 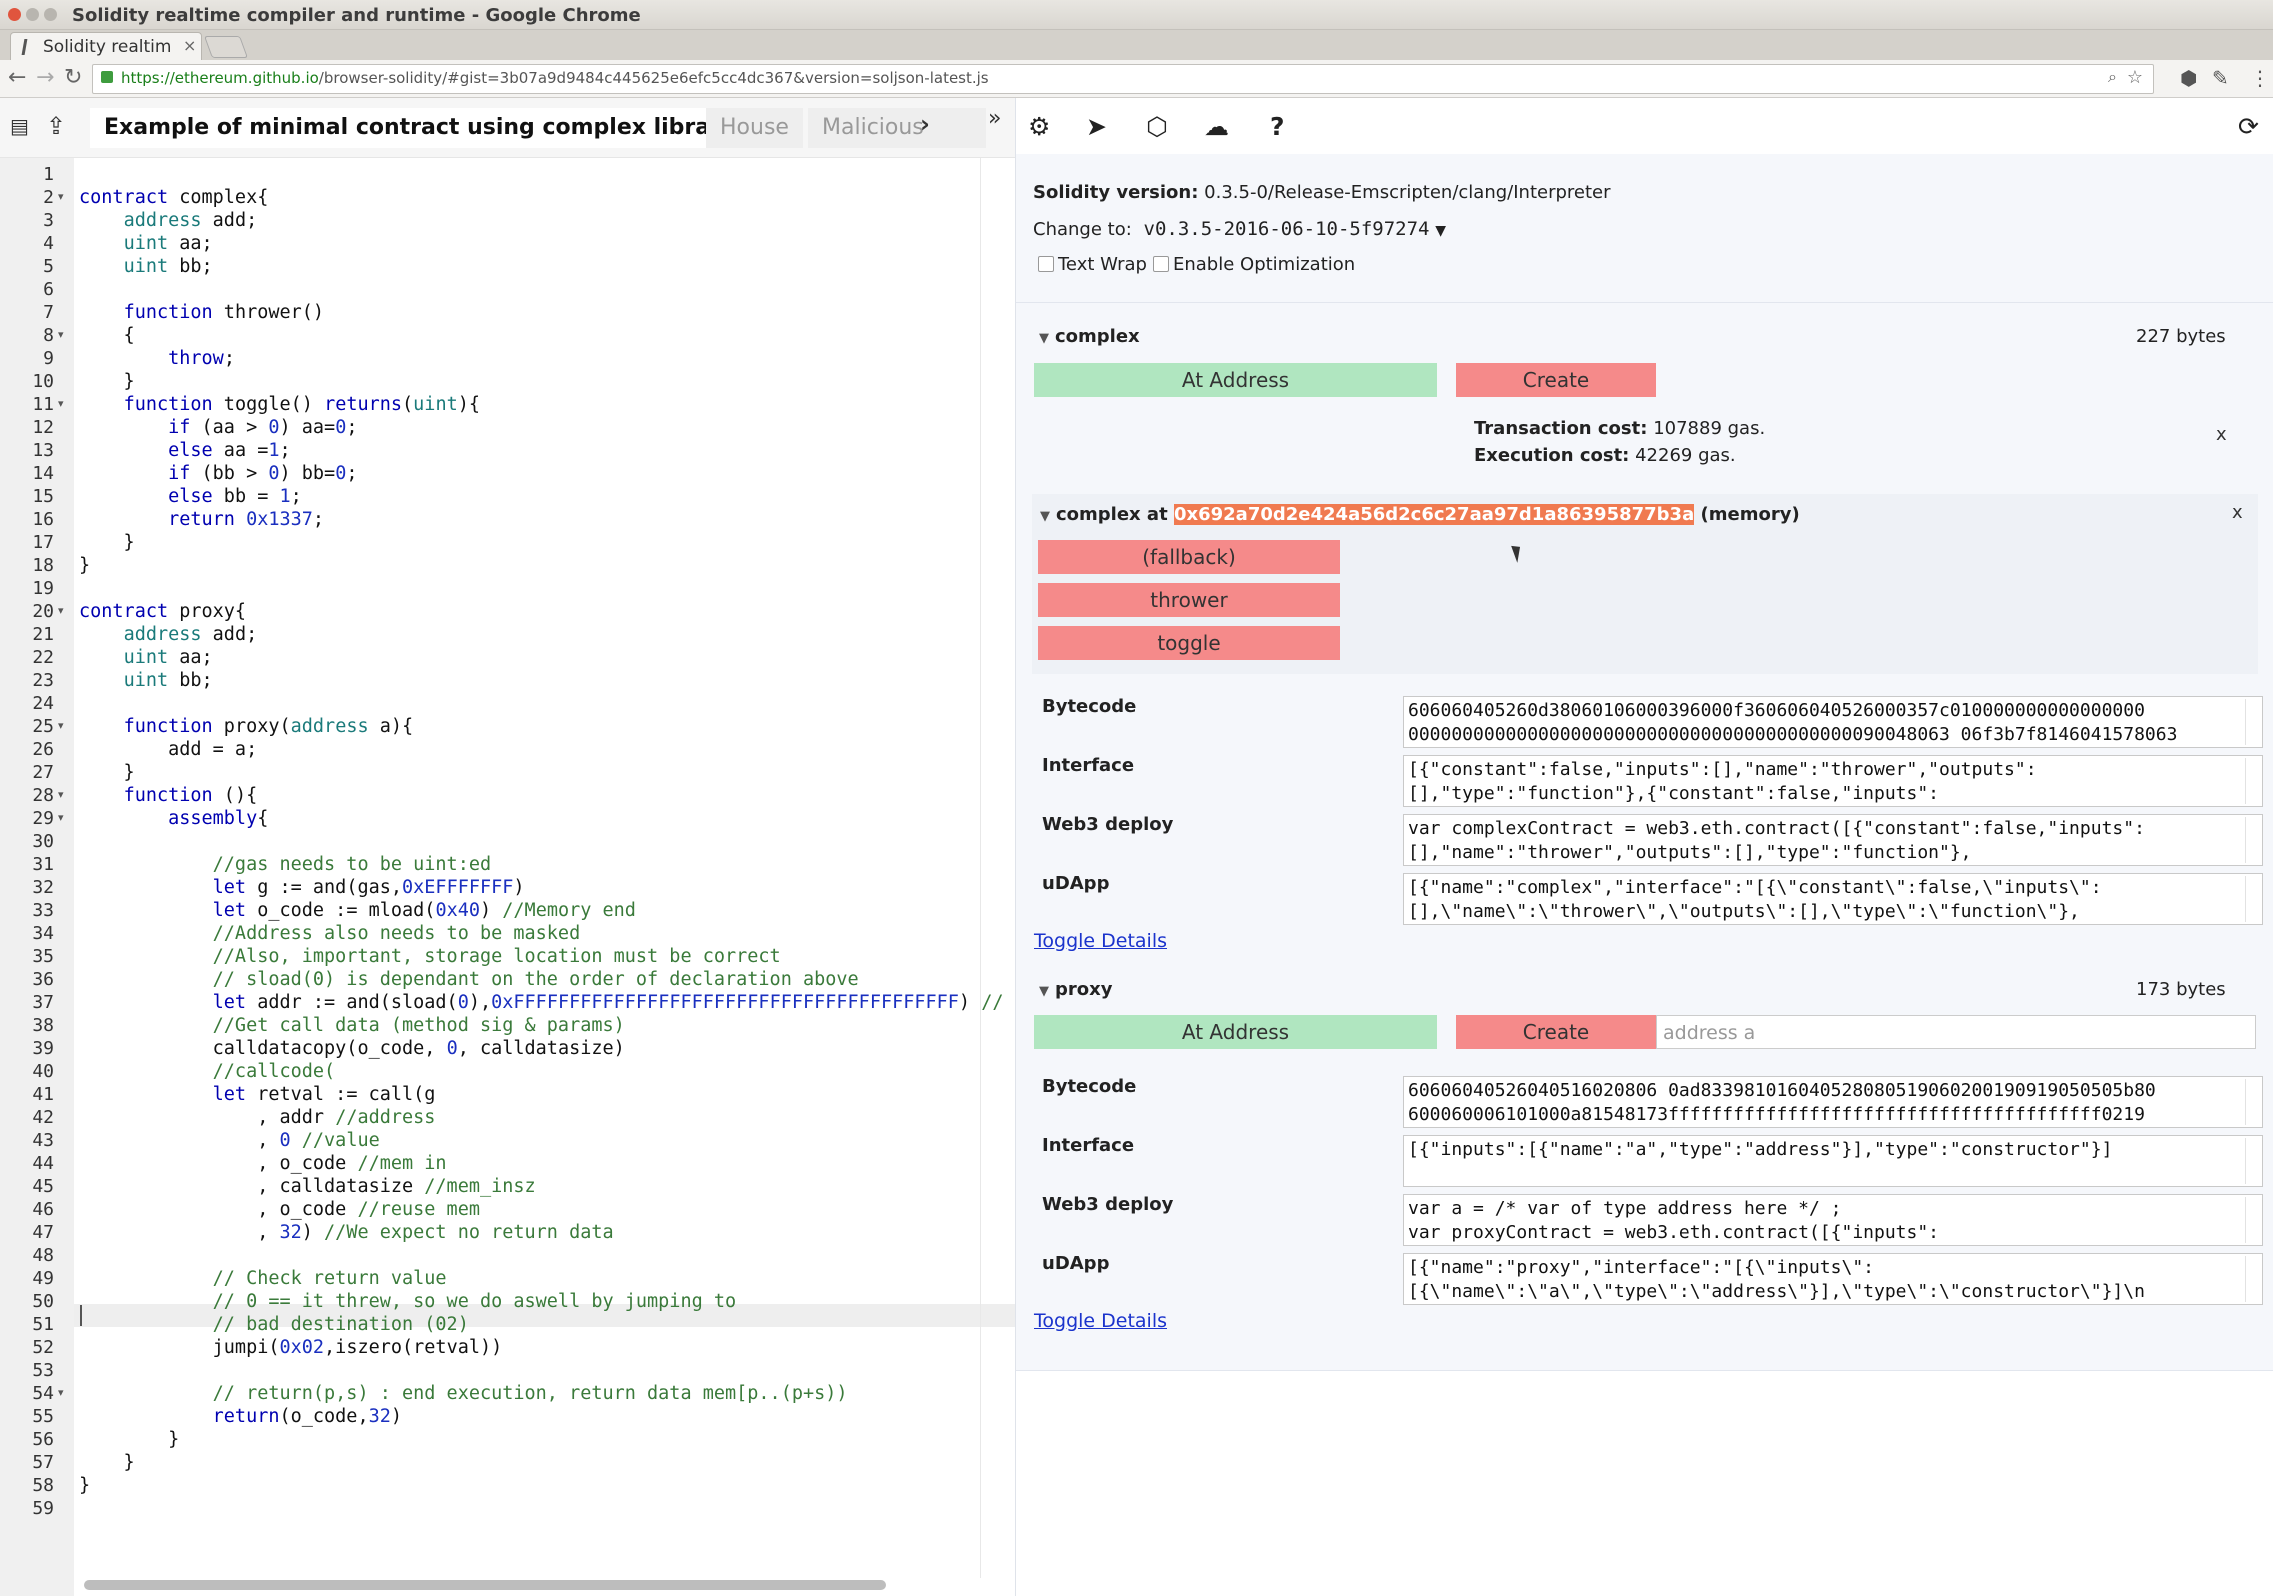 What do you see at coordinates (307, 1186) in the screenshot?
I see `code-line: , calldatasize //mem_insz` at bounding box center [307, 1186].